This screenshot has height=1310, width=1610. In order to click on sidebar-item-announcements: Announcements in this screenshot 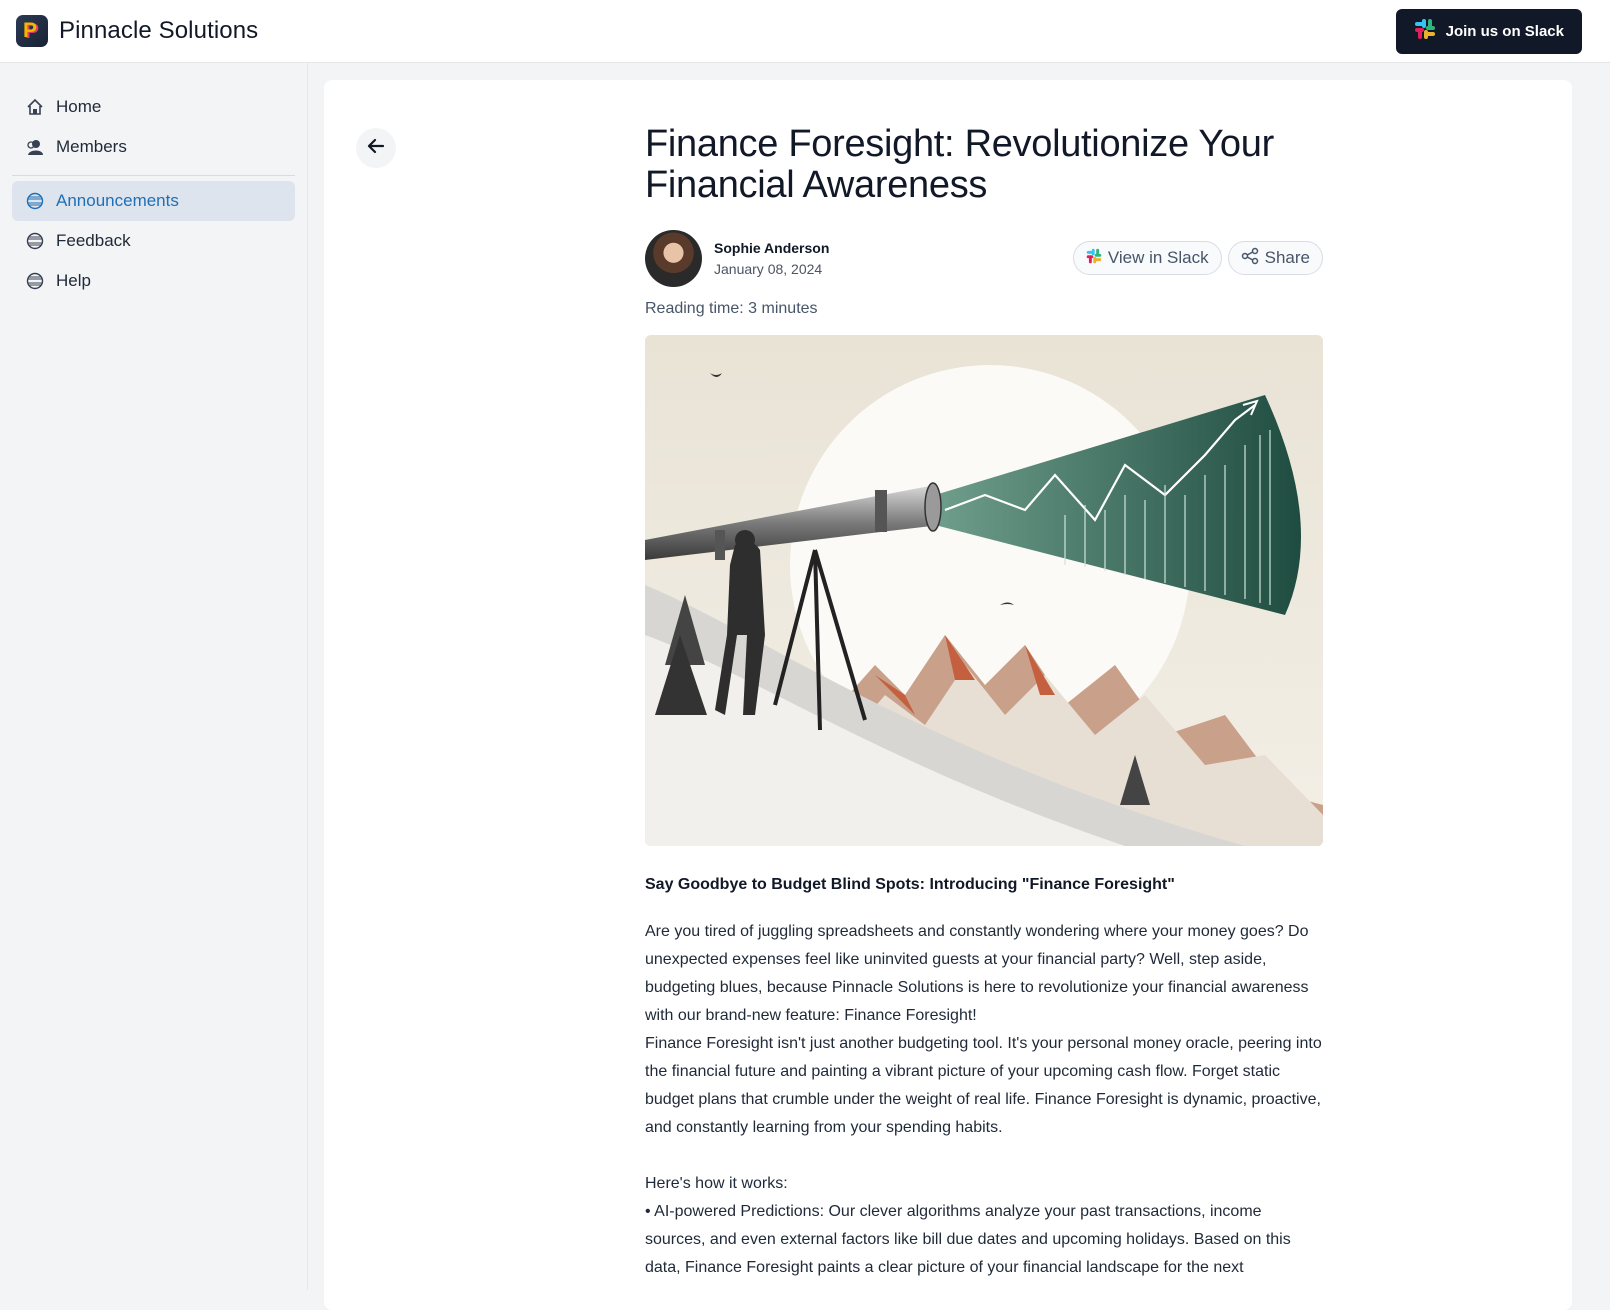, I will do `click(153, 201)`.